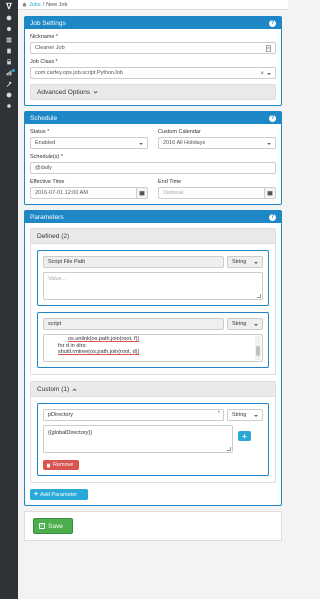  Describe the element at coordinates (179, 132) in the screenshot. I see `calendar-label: Custom Calendar` at that location.